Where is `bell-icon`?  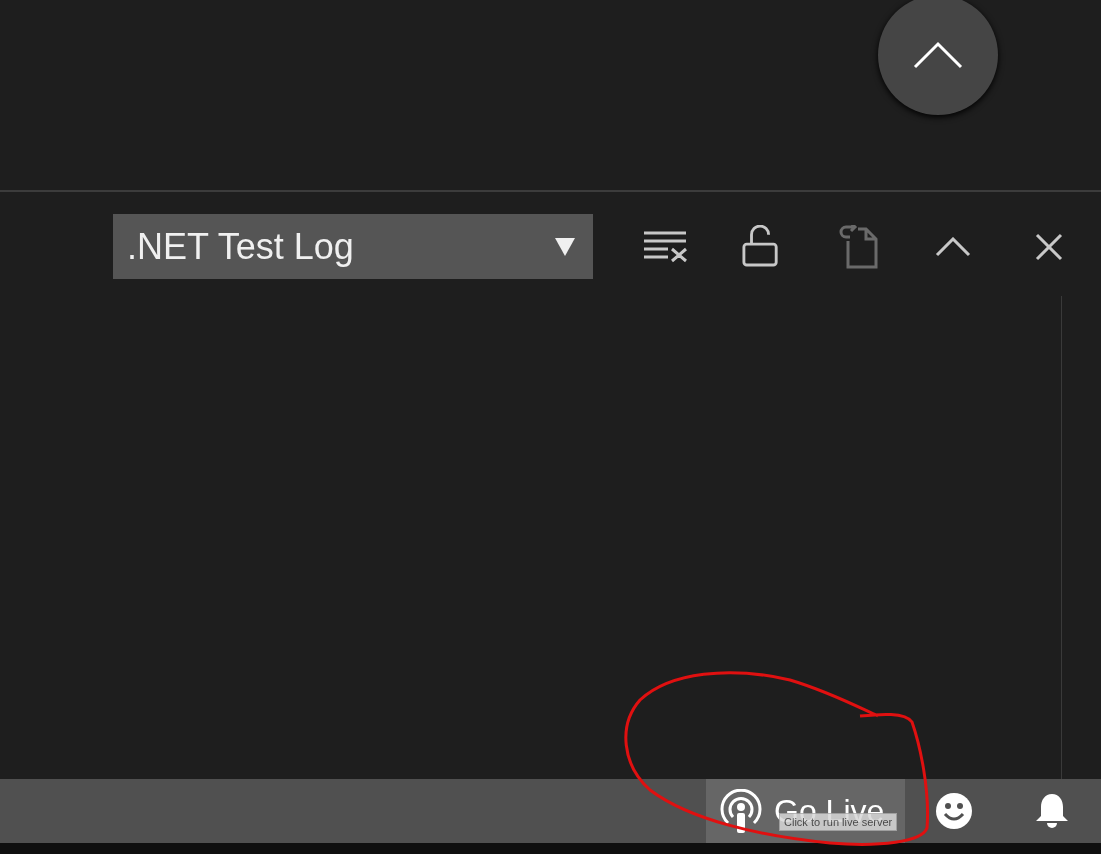
bell-icon is located at coordinates (1052, 811).